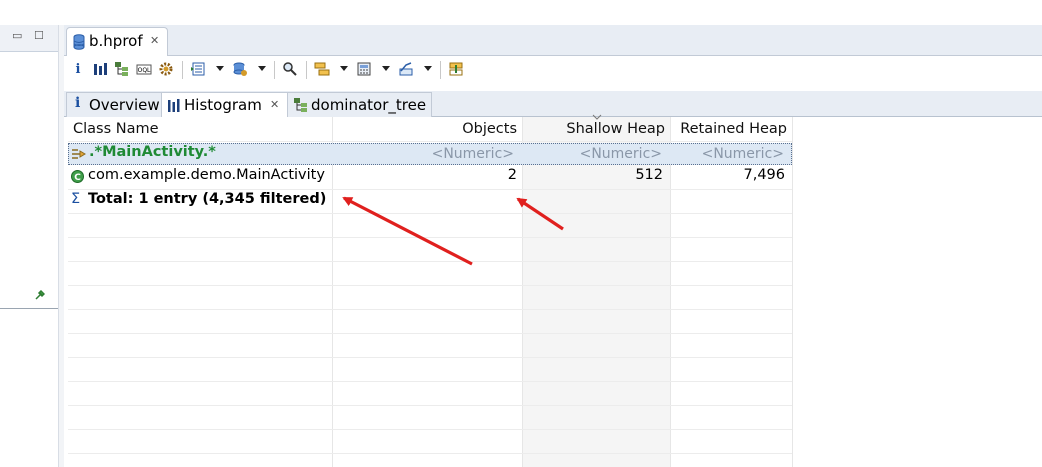 The height and width of the screenshot is (467, 1042). Describe the element at coordinates (764, 175) in the screenshot. I see `retained-heap-cell: 7,496` at that location.